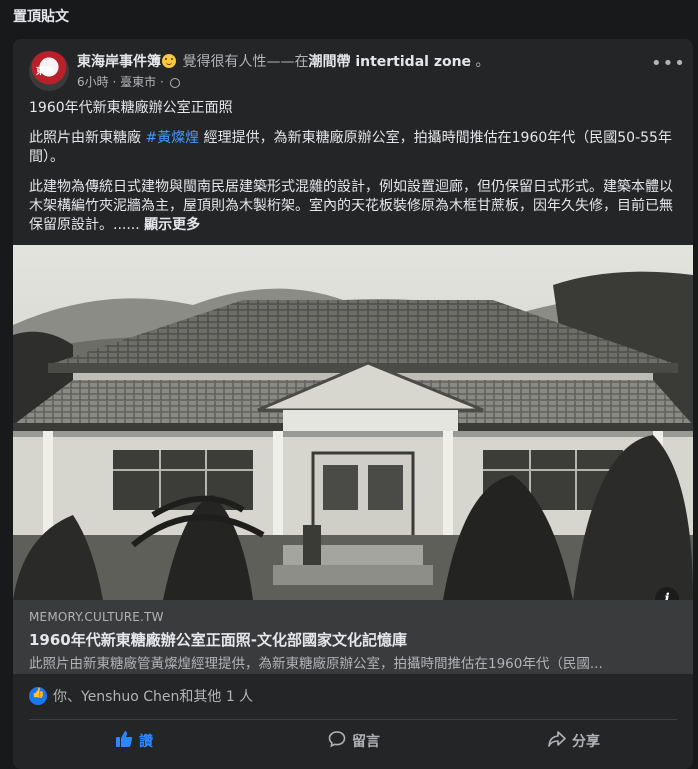 The image size is (698, 769). Describe the element at coordinates (218, 639) in the screenshot. I see `link-title: 1960年代新東糖廠辦公室正面照-文化部國家文化記憶庫` at that location.